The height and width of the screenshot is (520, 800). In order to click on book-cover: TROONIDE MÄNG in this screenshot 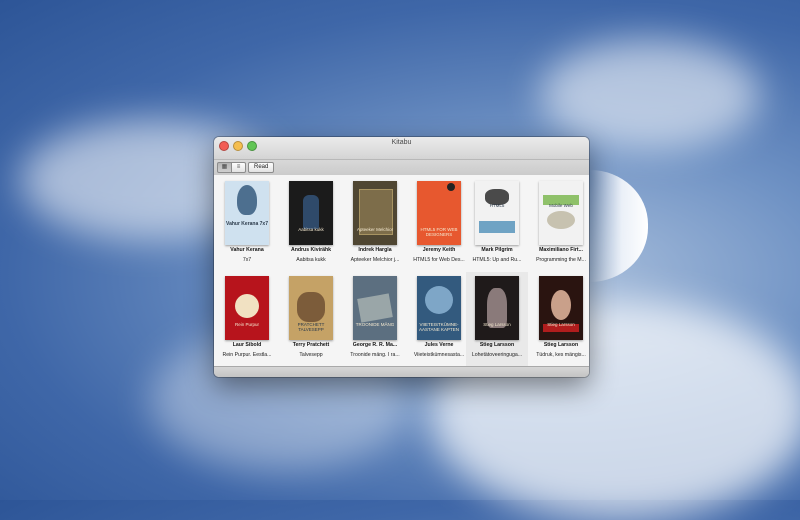, I will do `click(375, 308)`.